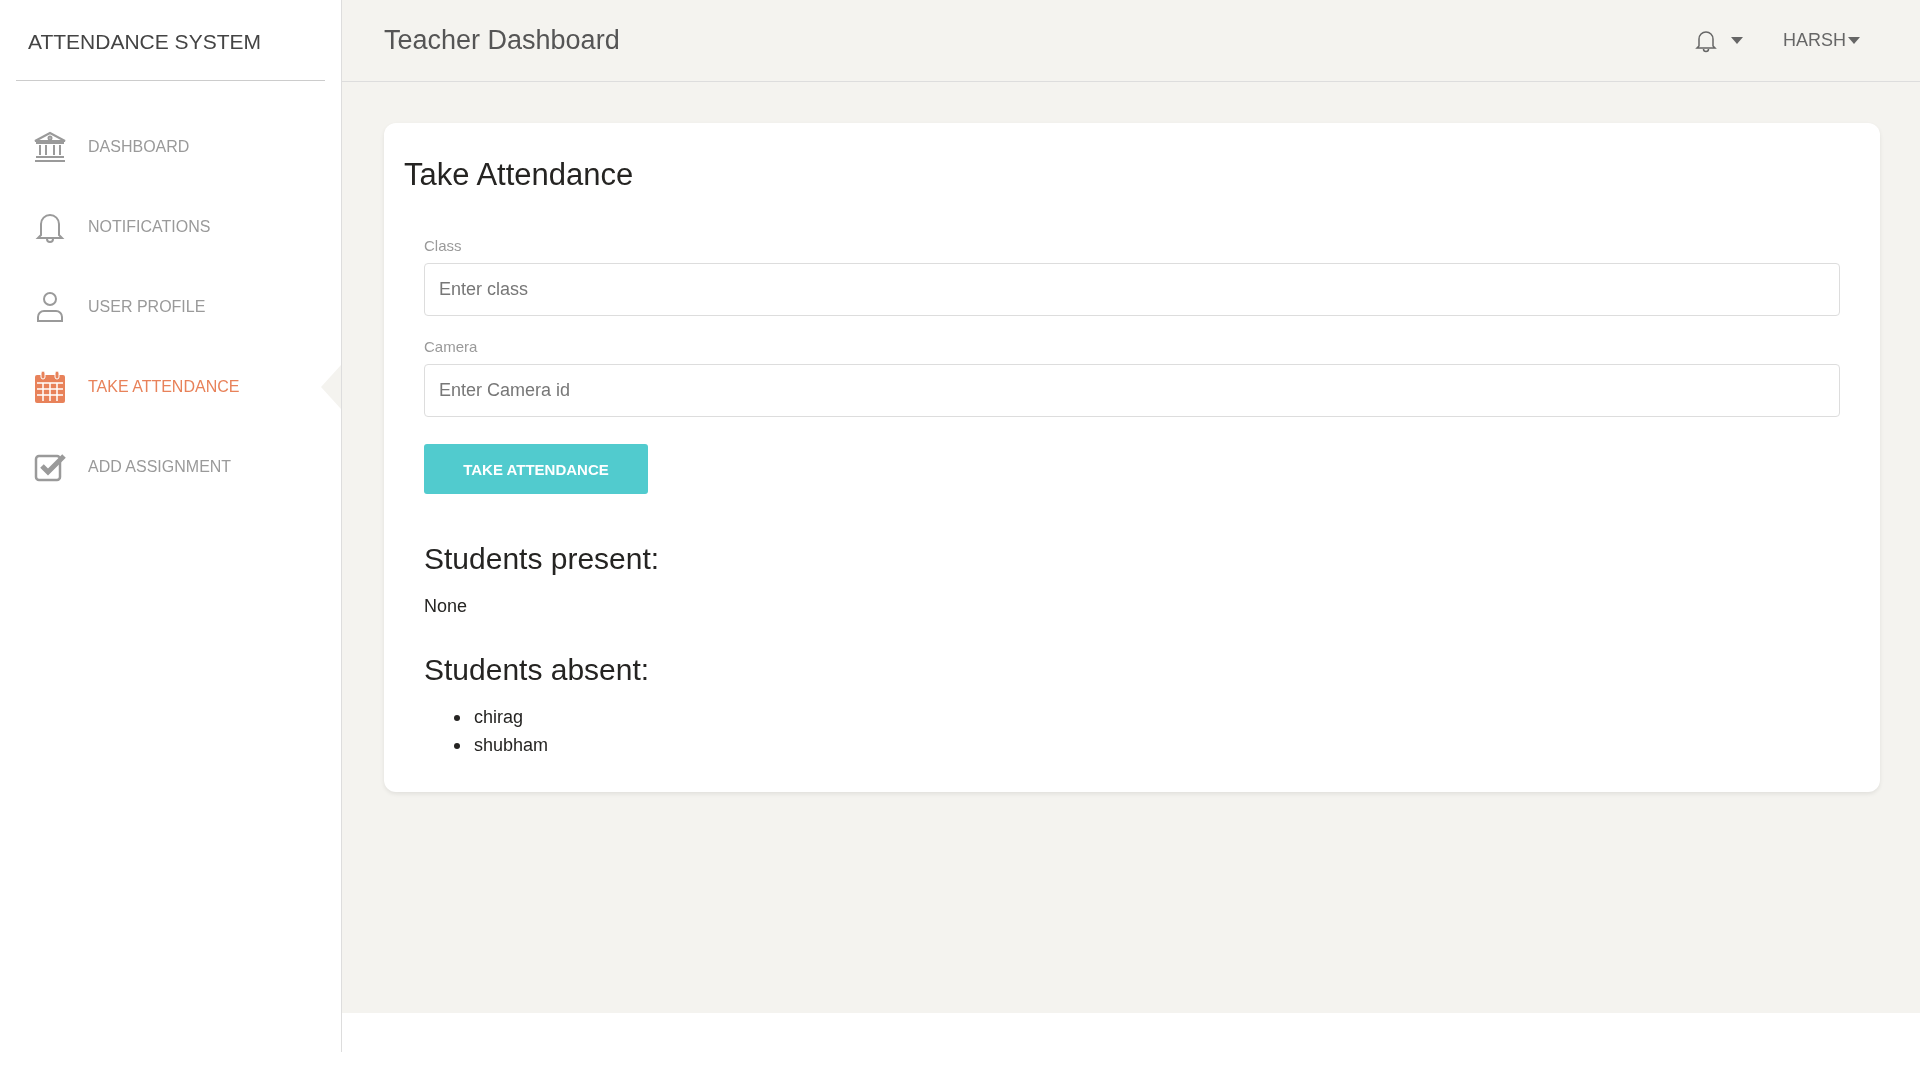 The width and height of the screenshot is (1920, 1080). What do you see at coordinates (537, 670) in the screenshot?
I see `section-heading: Students absent:` at bounding box center [537, 670].